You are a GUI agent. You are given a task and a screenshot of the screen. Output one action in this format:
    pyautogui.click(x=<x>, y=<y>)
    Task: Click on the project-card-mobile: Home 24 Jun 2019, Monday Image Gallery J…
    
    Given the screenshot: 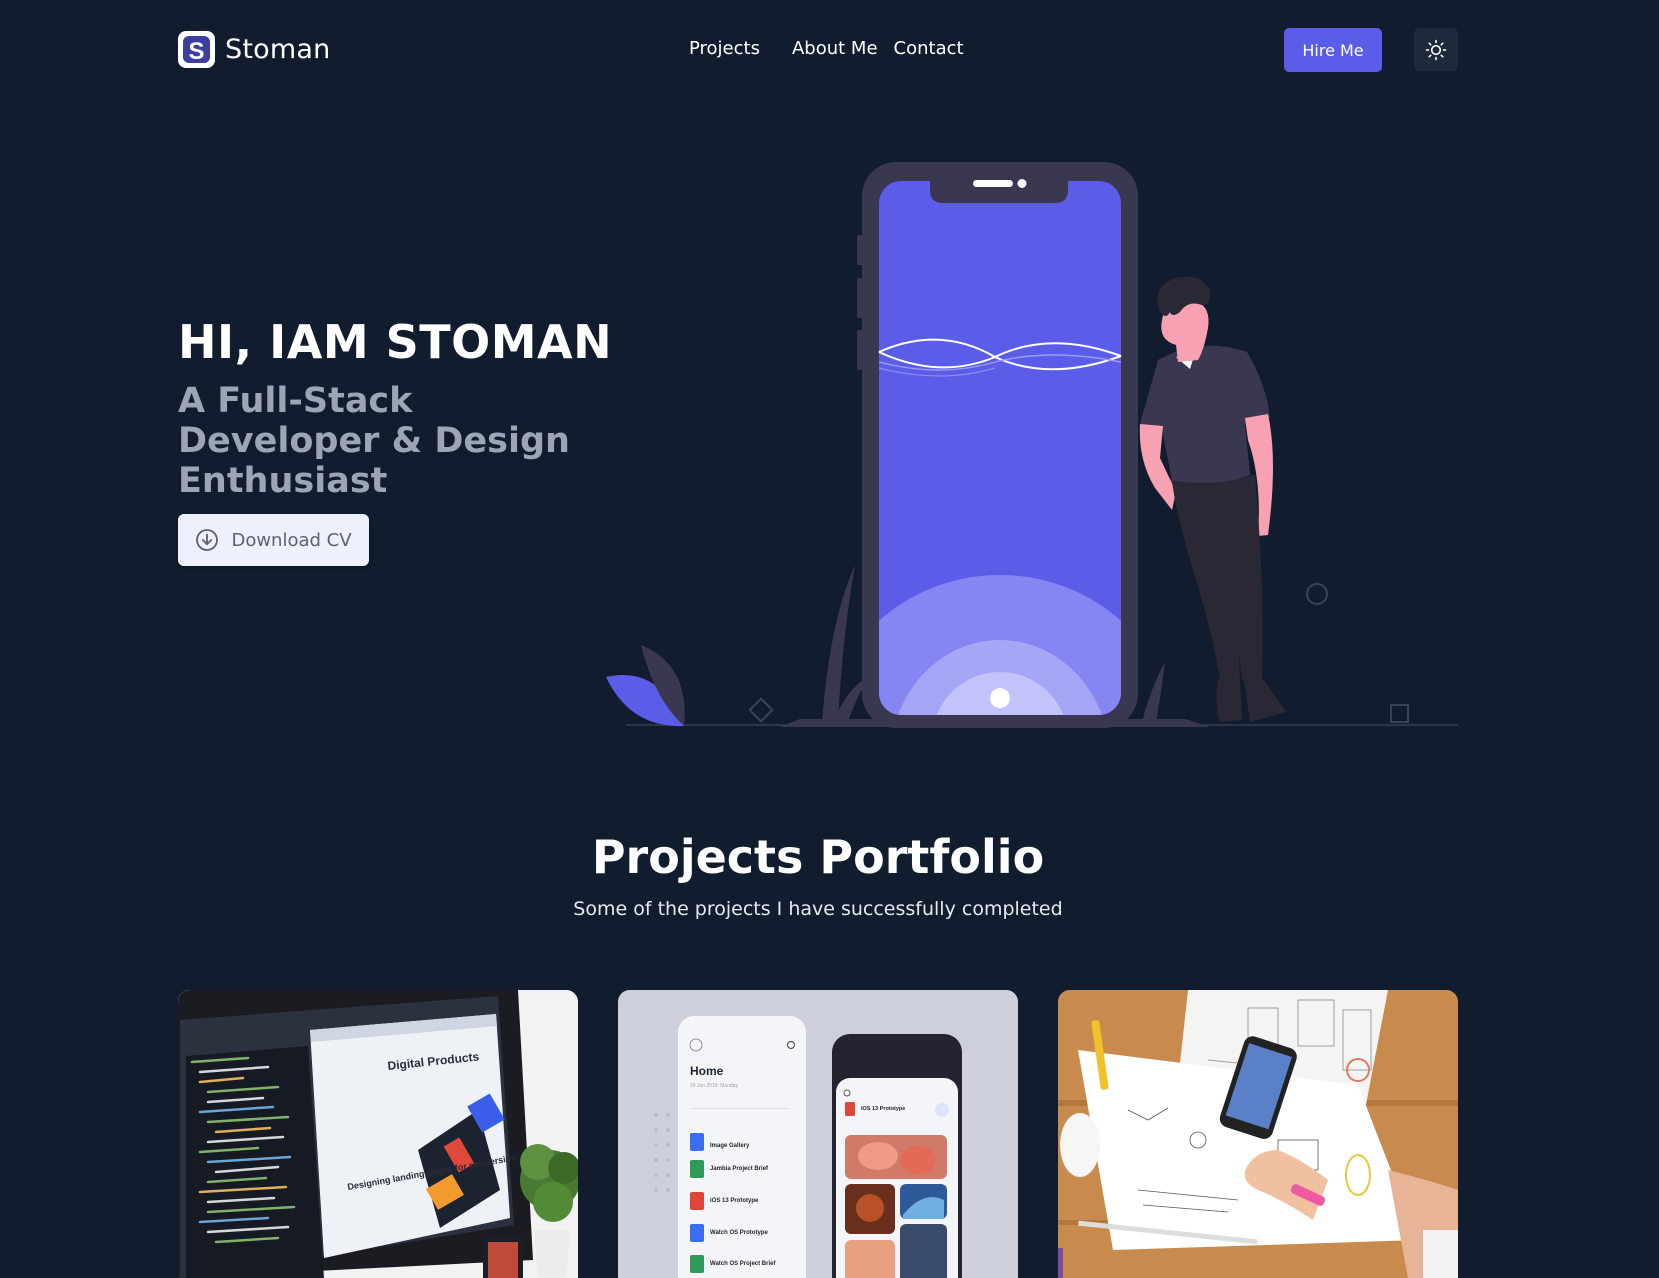 What is the action you would take?
    pyautogui.click(x=818, y=1134)
    